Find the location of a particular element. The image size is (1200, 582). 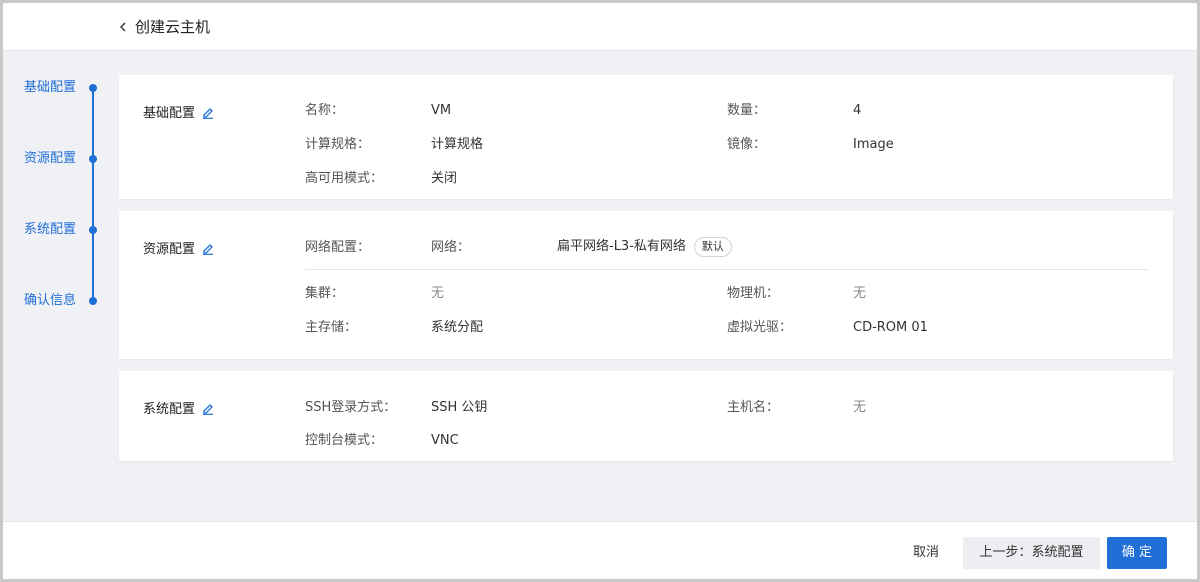

step-label: 确认信息 is located at coordinates (50, 300).